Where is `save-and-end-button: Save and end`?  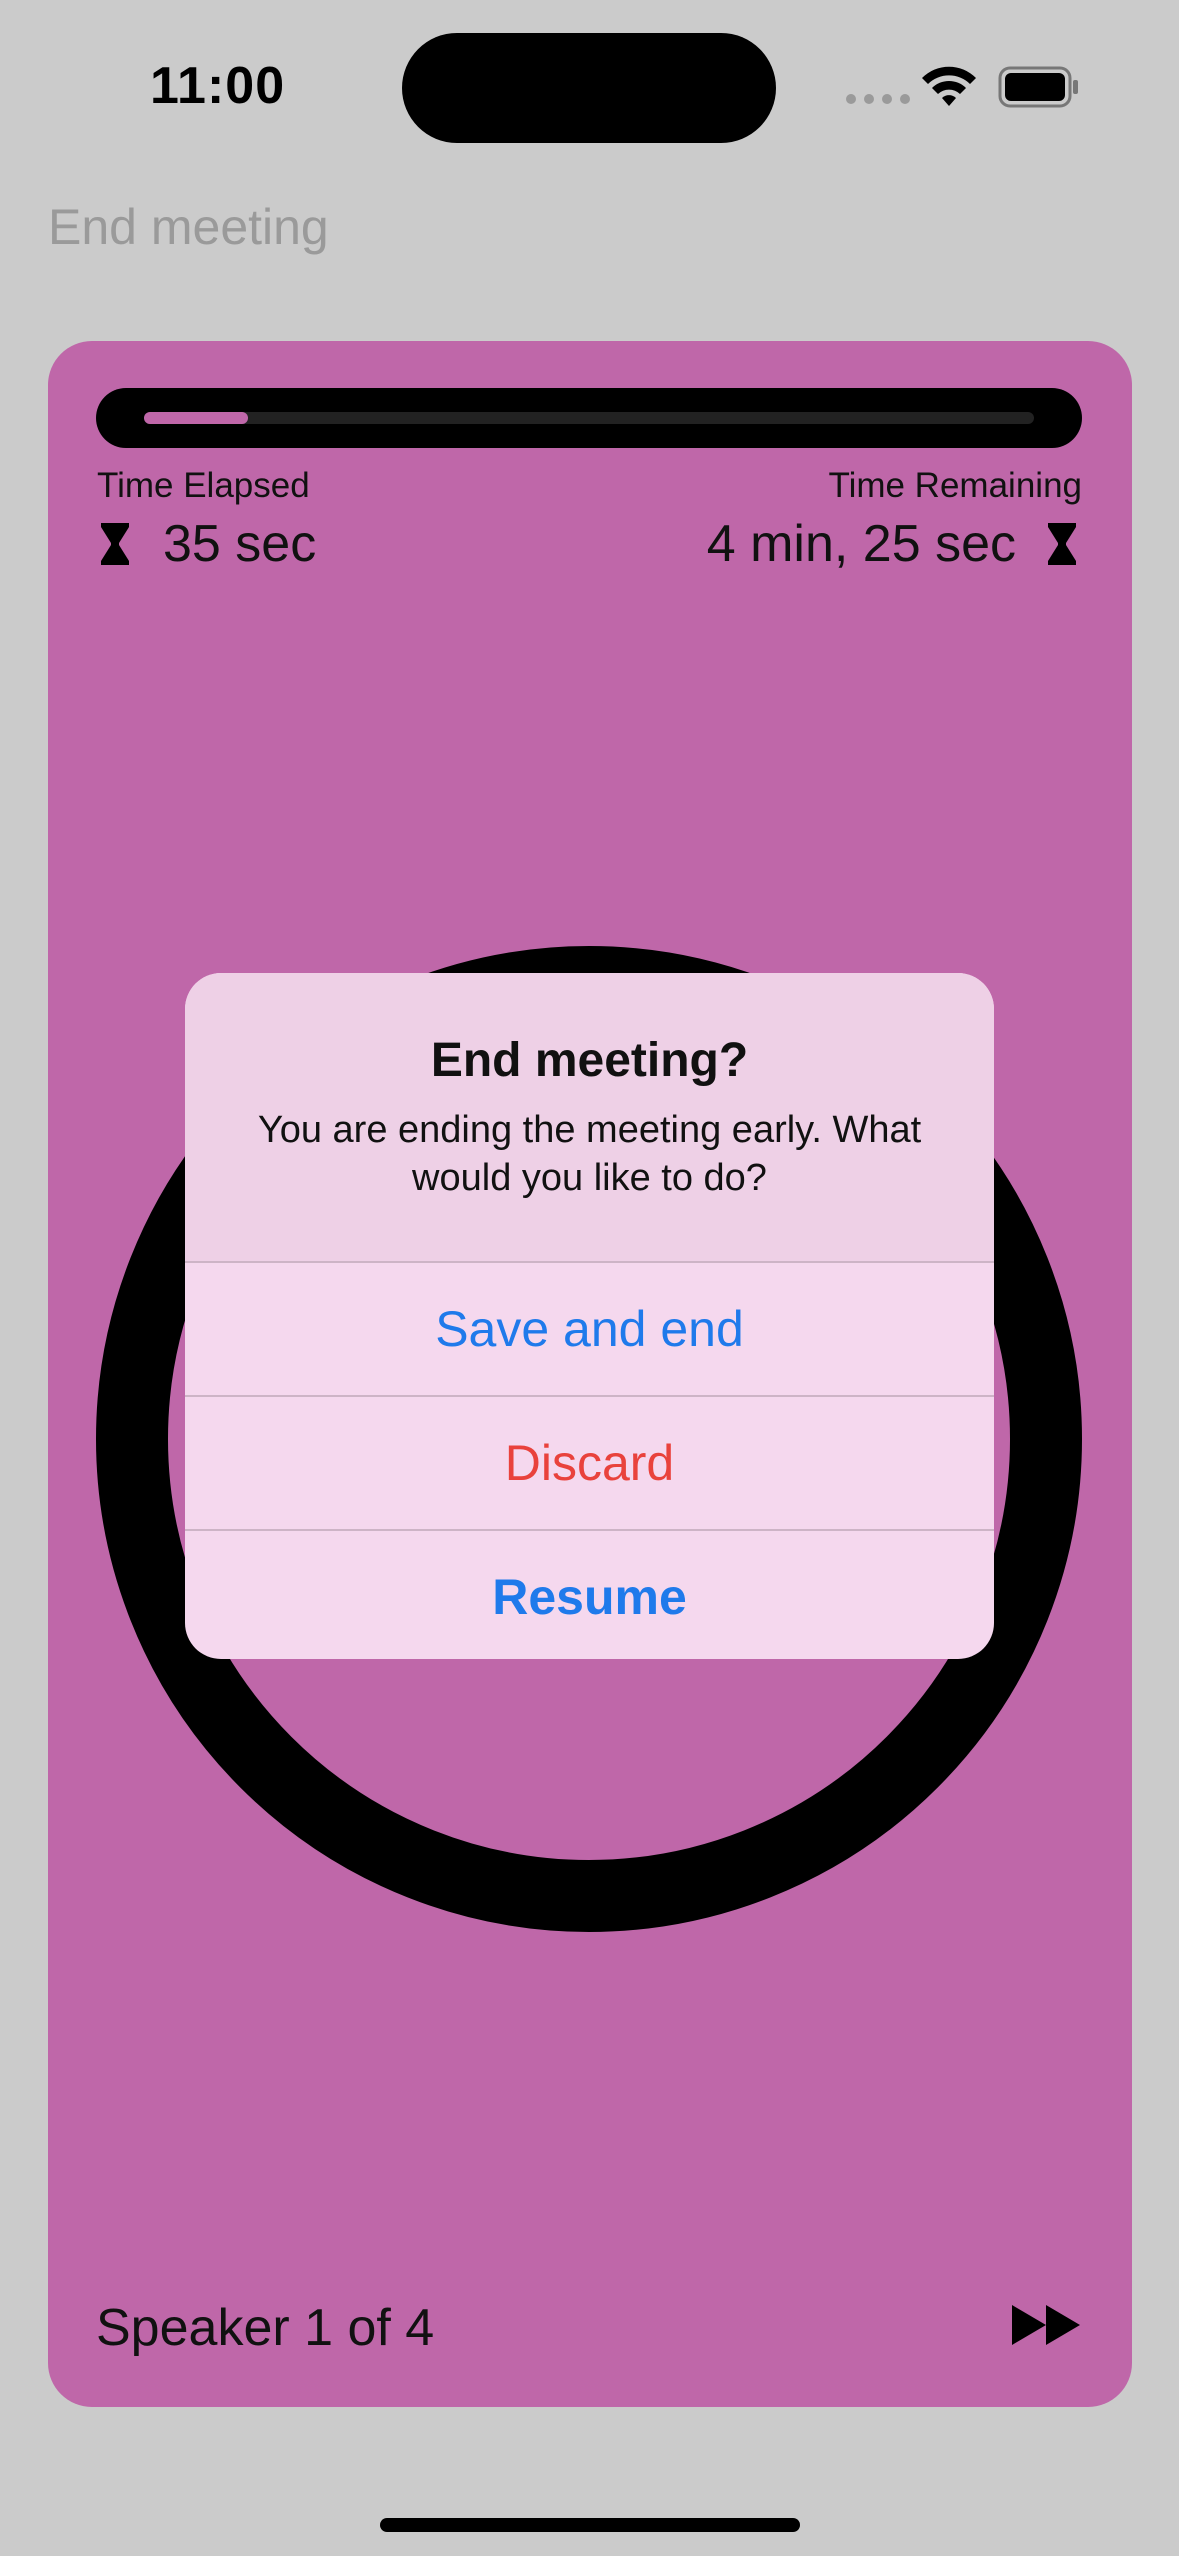
save-and-end-button: Save and end is located at coordinates (589, 1328).